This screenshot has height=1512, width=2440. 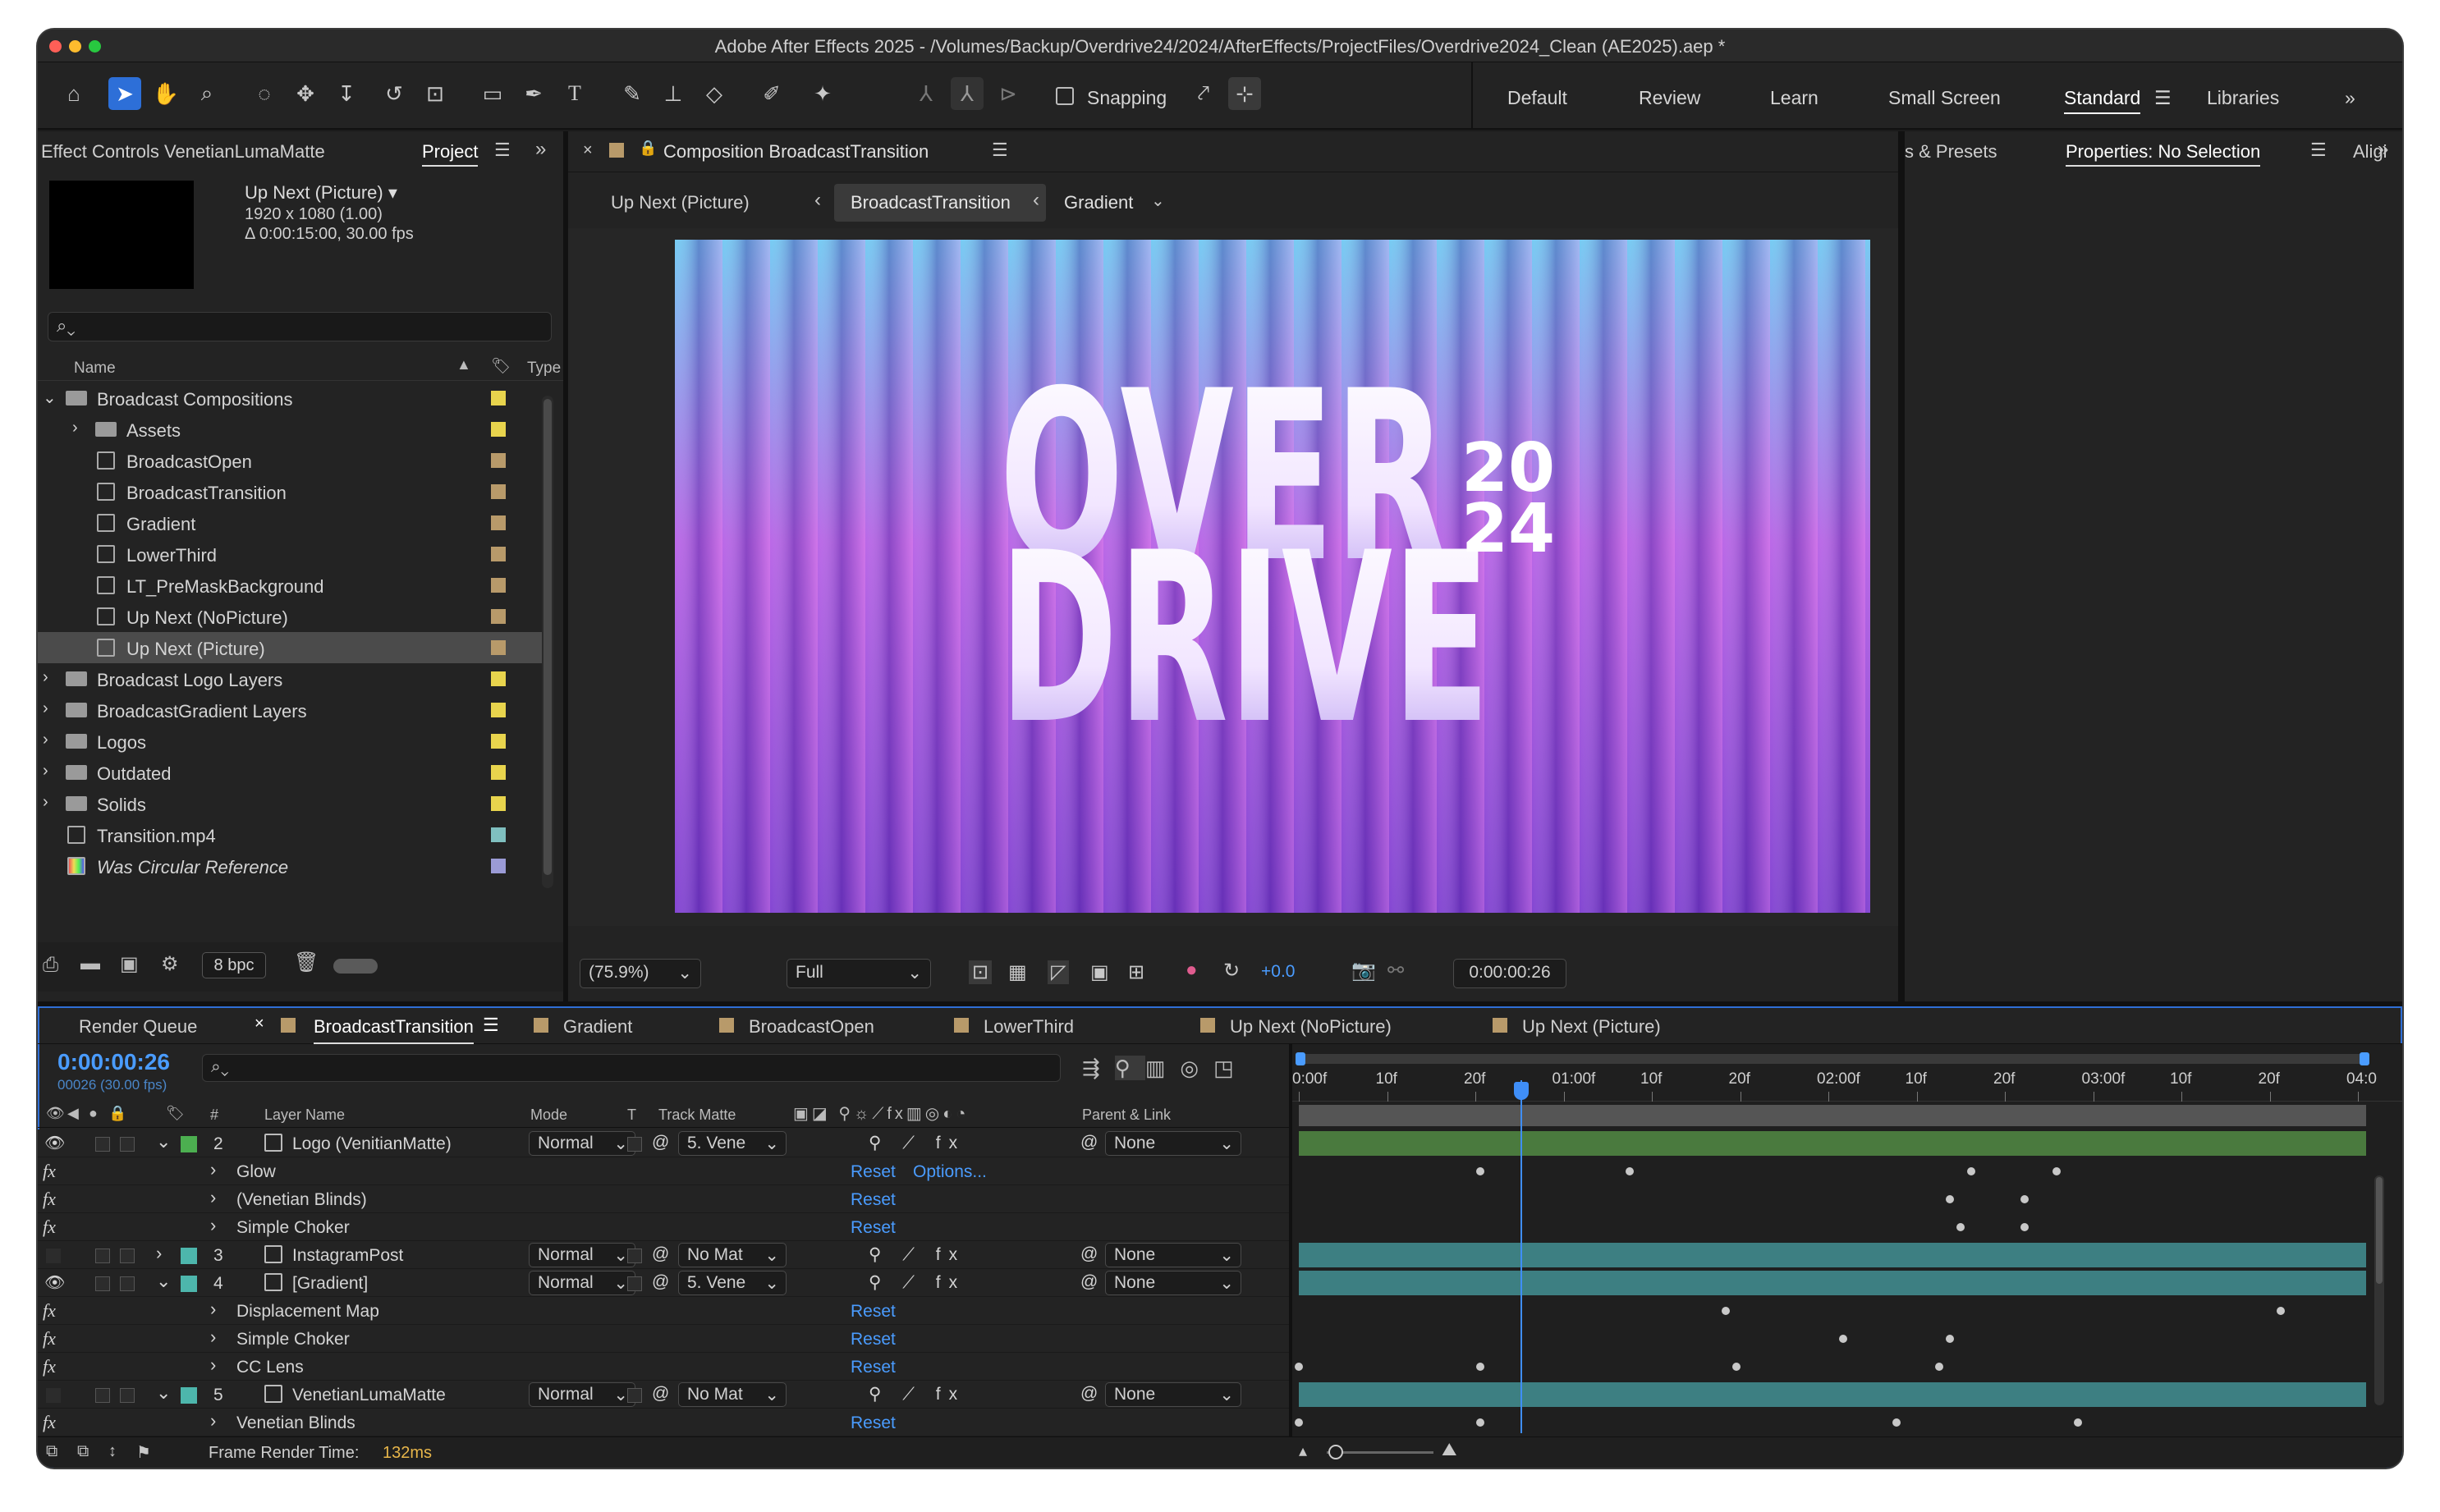 What do you see at coordinates (859, 973) in the screenshot?
I see `resolution-dropdown: Full ⌄` at bounding box center [859, 973].